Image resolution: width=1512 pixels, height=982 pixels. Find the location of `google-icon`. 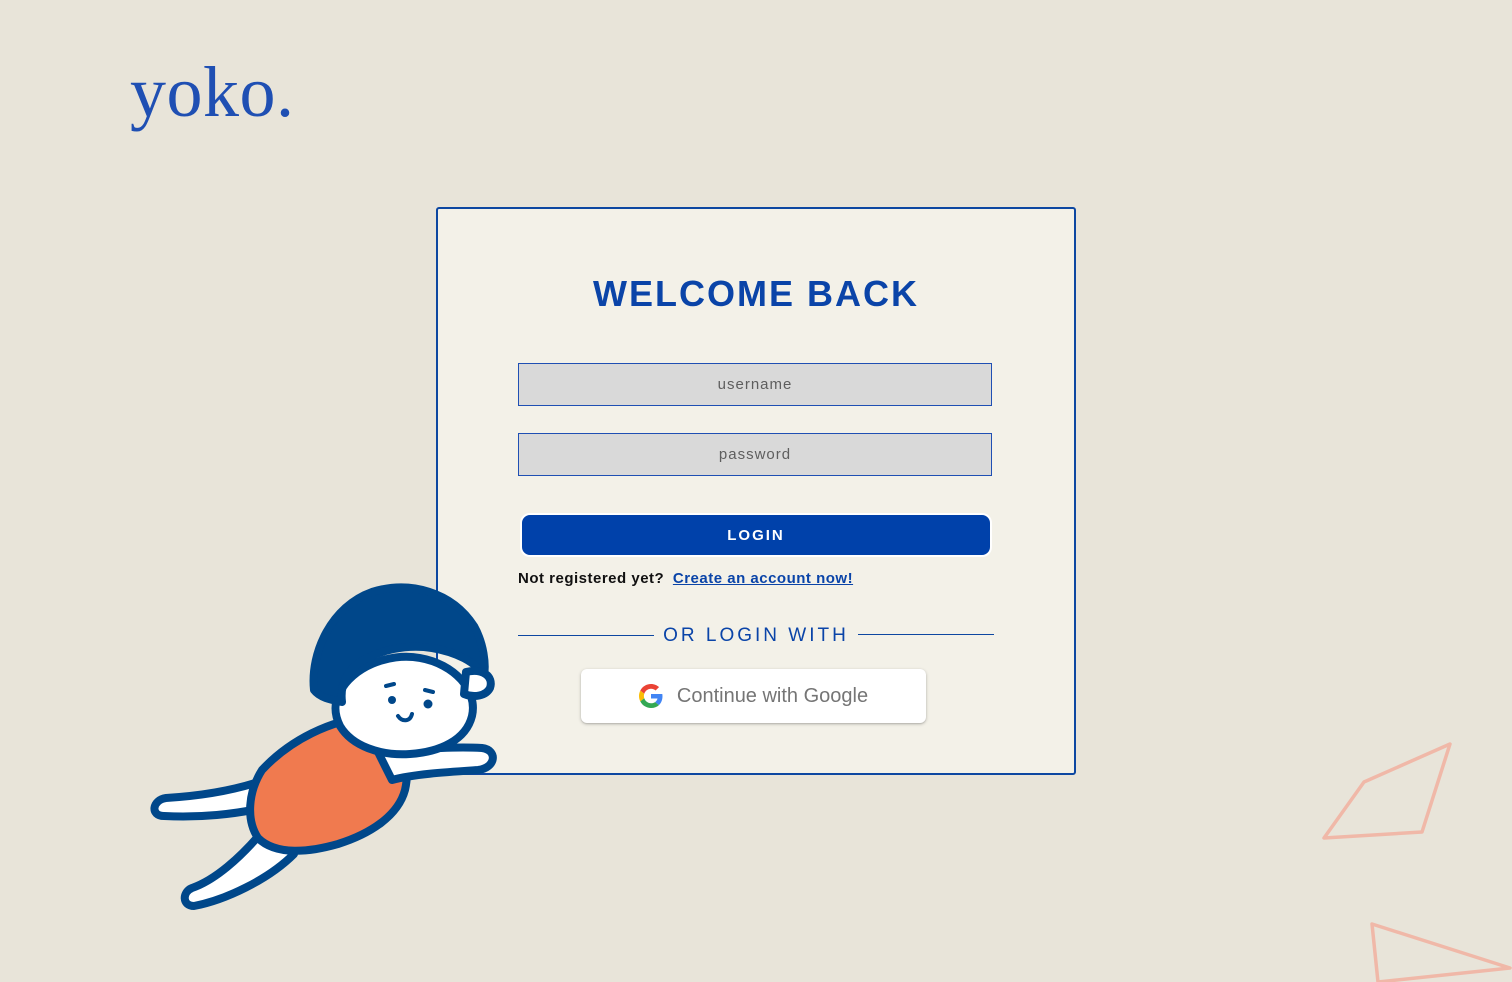

google-icon is located at coordinates (650, 696).